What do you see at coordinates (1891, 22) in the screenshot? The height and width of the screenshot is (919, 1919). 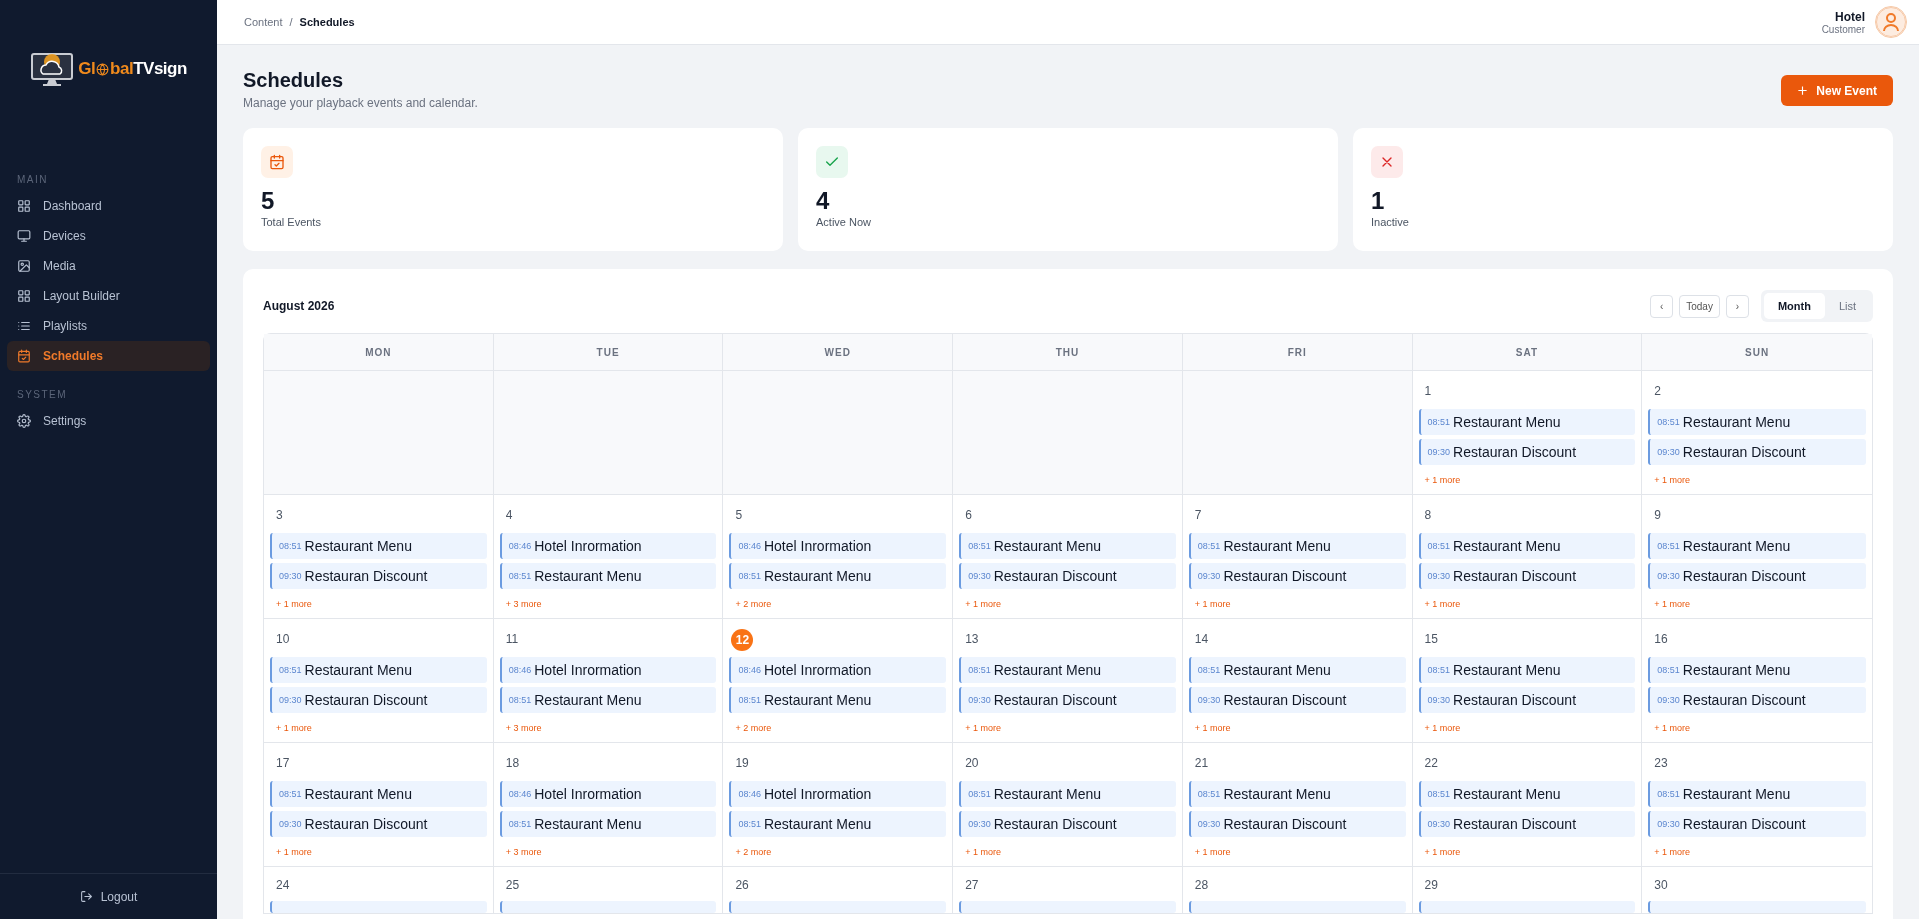 I see `avatar-icon` at bounding box center [1891, 22].